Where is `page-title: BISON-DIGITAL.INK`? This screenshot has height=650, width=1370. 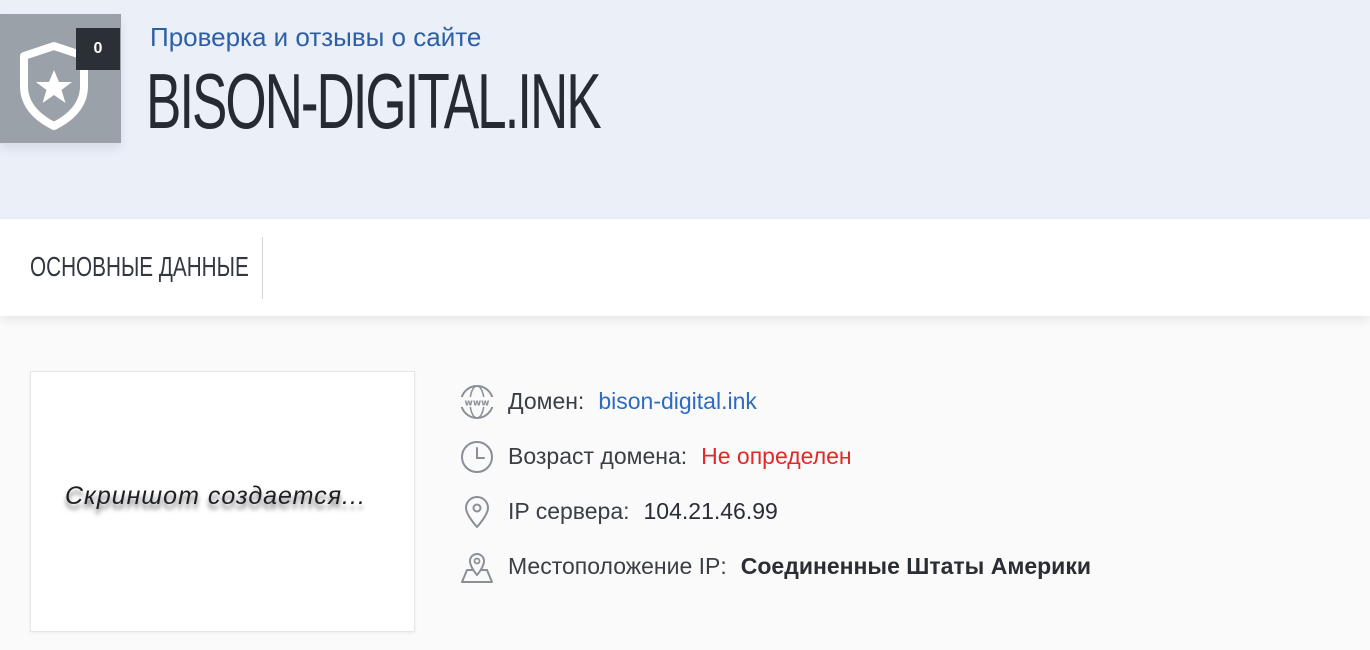 page-title: BISON-DIGITAL.INK is located at coordinates (374, 101).